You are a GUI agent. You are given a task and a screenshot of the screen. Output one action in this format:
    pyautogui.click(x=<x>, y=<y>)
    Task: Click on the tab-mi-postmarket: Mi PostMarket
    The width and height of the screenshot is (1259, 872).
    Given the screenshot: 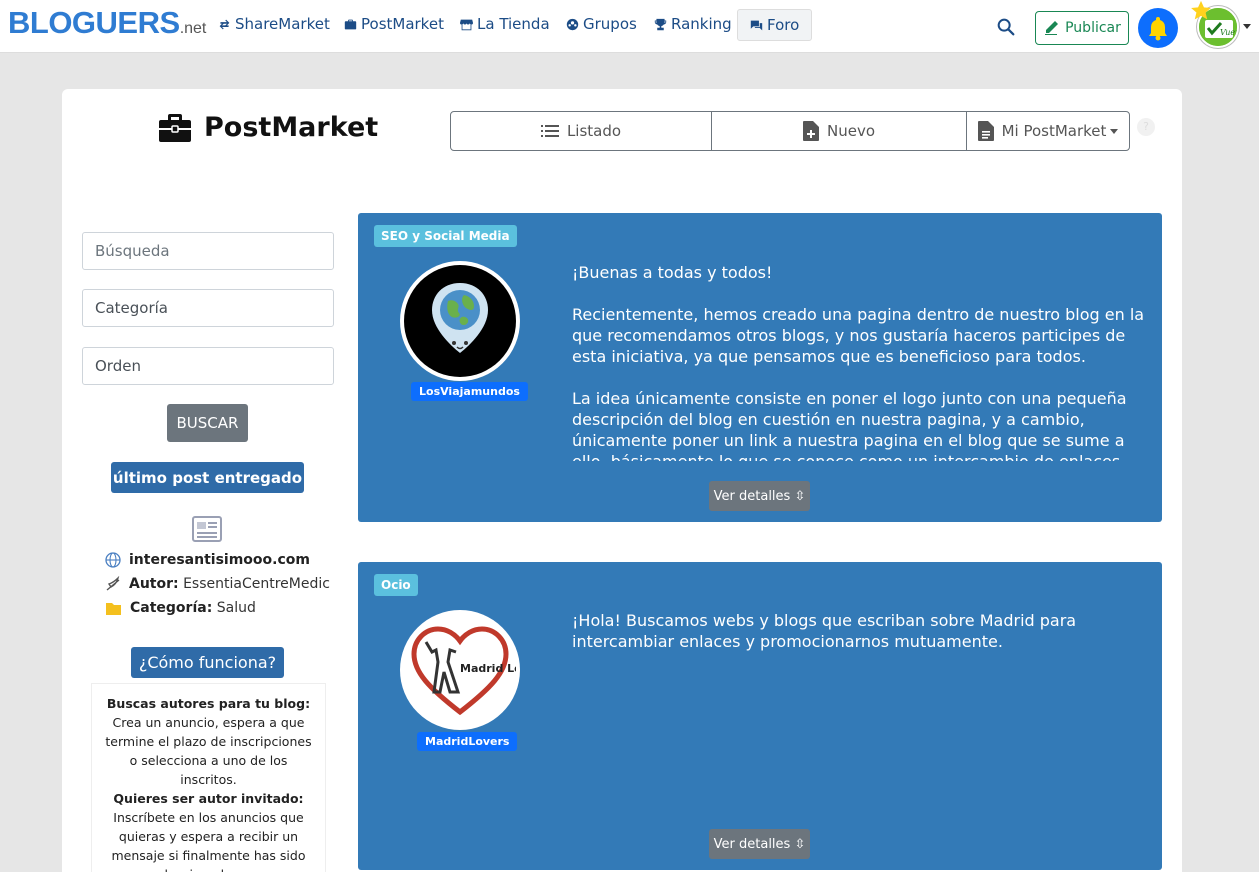 What is the action you would take?
    pyautogui.click(x=1048, y=131)
    